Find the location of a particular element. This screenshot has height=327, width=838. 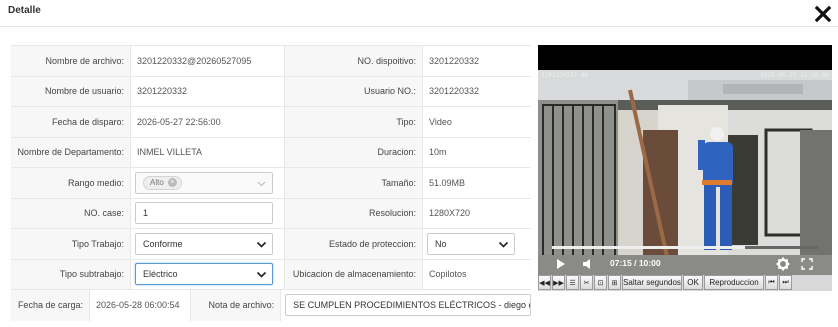

field-label: Estado de proteccion: is located at coordinates (354, 244).